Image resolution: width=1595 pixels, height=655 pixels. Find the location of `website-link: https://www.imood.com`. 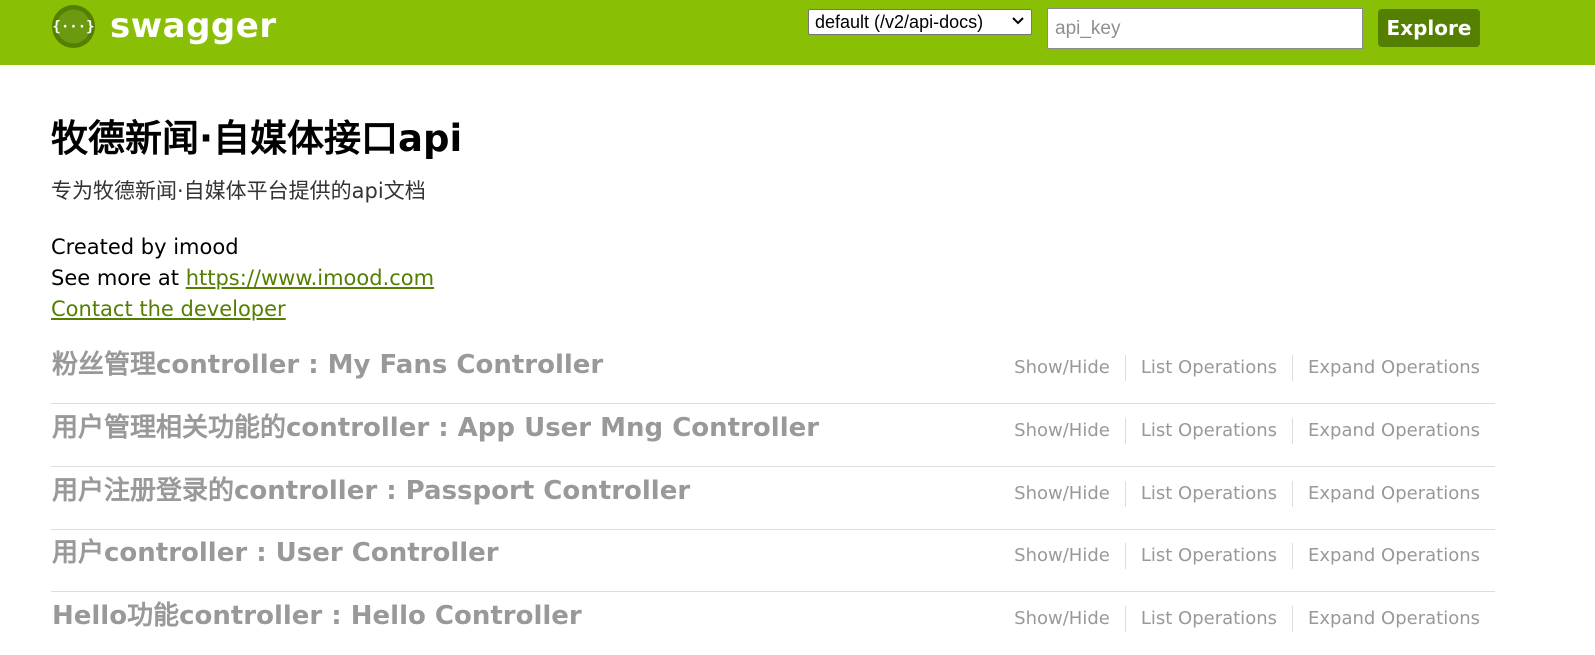

website-link: https://www.imood.com is located at coordinates (310, 278).